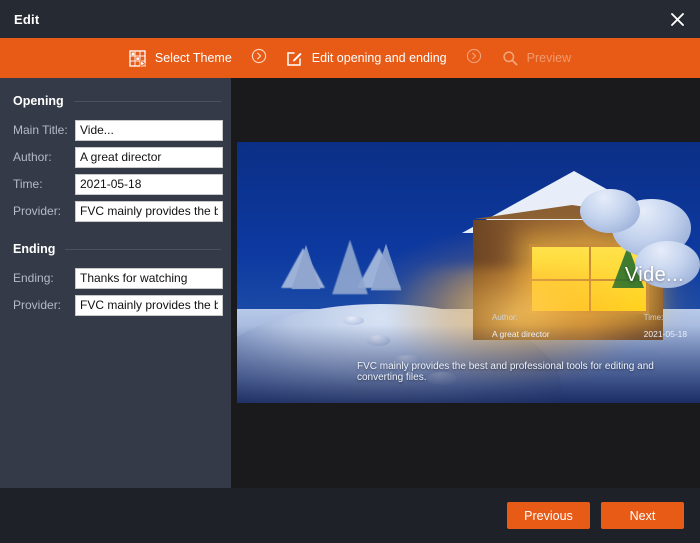 This screenshot has height=543, width=700. Describe the element at coordinates (505, 317) in the screenshot. I see `overlay-author-label: Author:` at that location.